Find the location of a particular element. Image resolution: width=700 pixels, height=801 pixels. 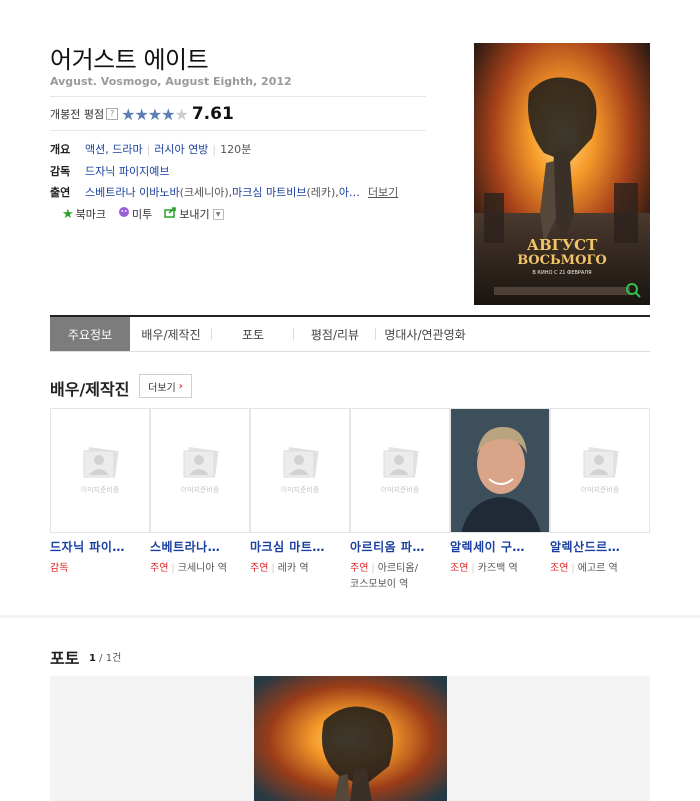

role-name: 레카 역 is located at coordinates (293, 568).